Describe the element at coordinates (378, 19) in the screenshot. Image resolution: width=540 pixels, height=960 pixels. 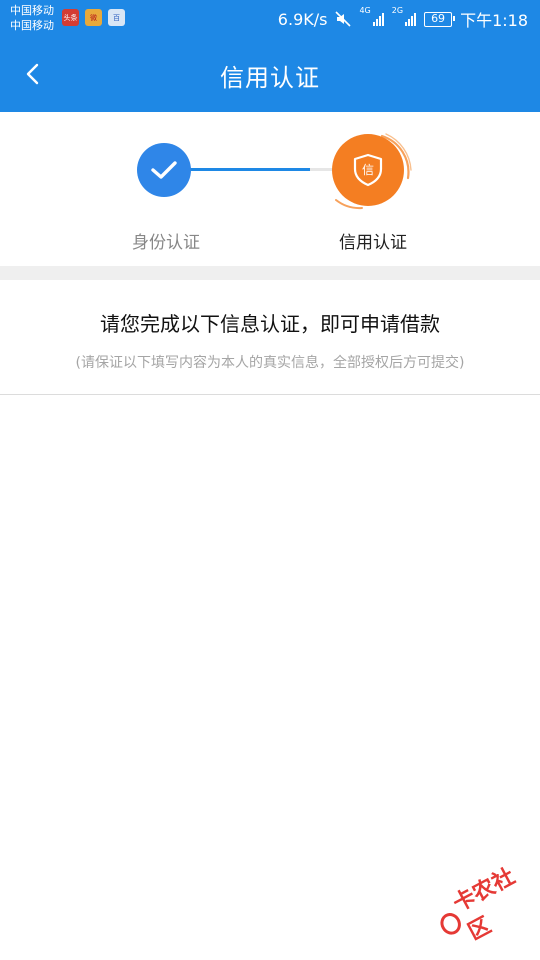
I see `signal-4g-icon` at that location.